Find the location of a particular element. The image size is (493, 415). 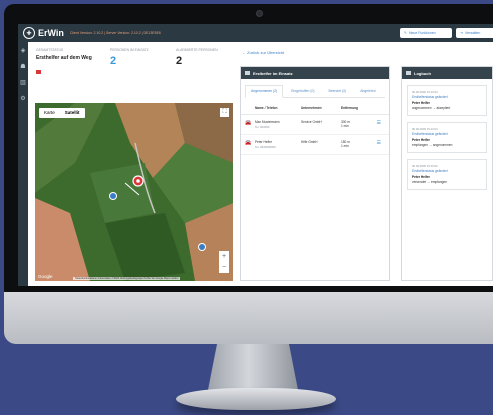

stat-overall-status: Gesamtstatus Ersthelfer auf dem Weg is located at coordinates (66, 74).